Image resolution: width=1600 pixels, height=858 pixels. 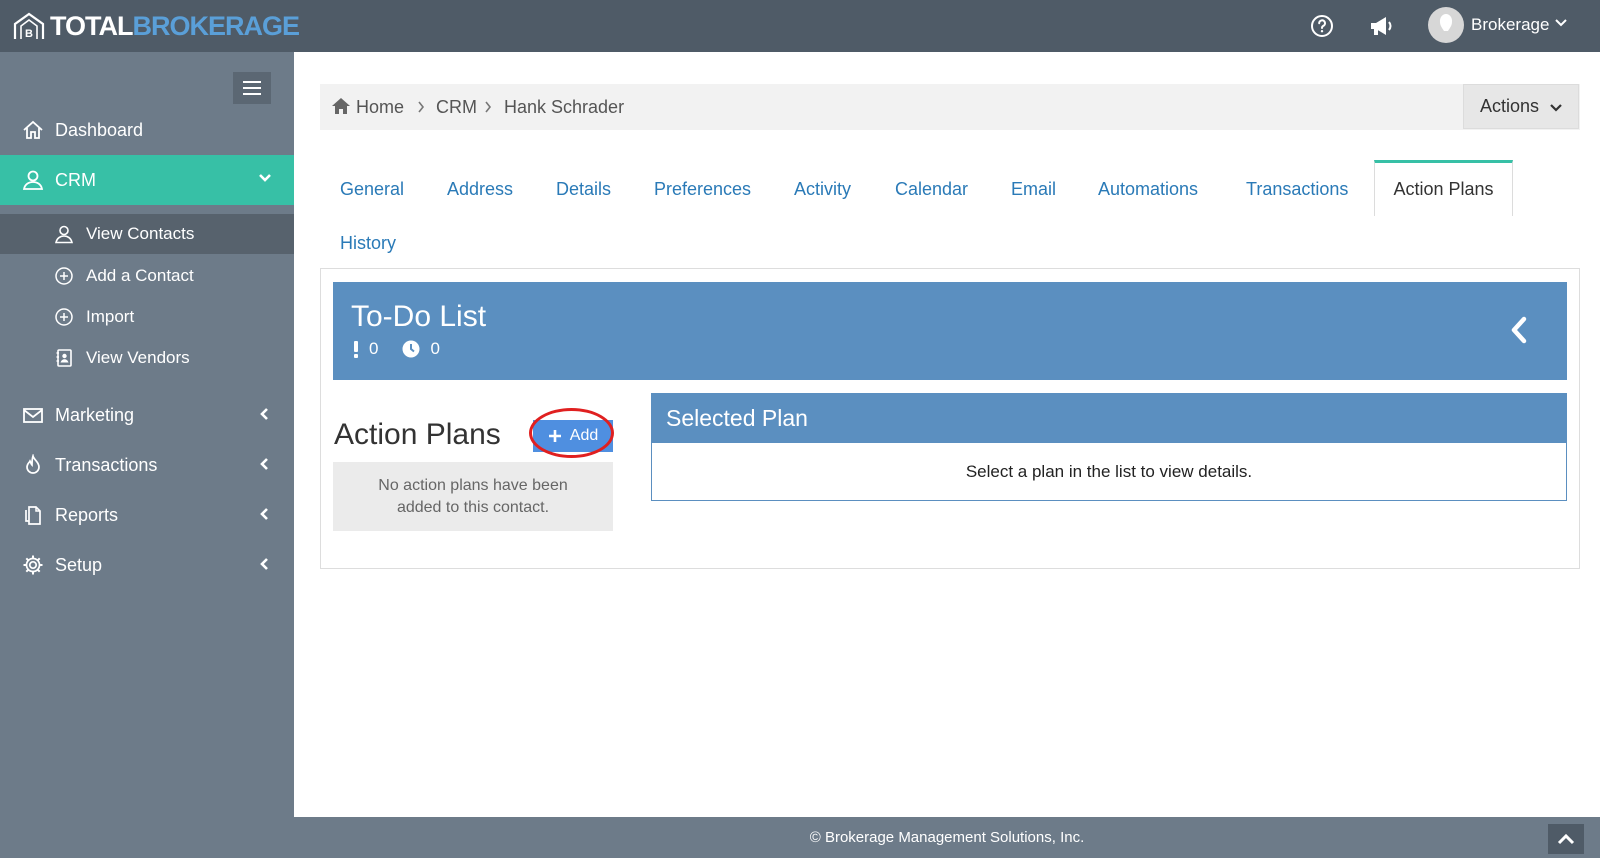 I want to click on breadcrumb: Home CRM Hank Schrader, so click(x=950, y=107).